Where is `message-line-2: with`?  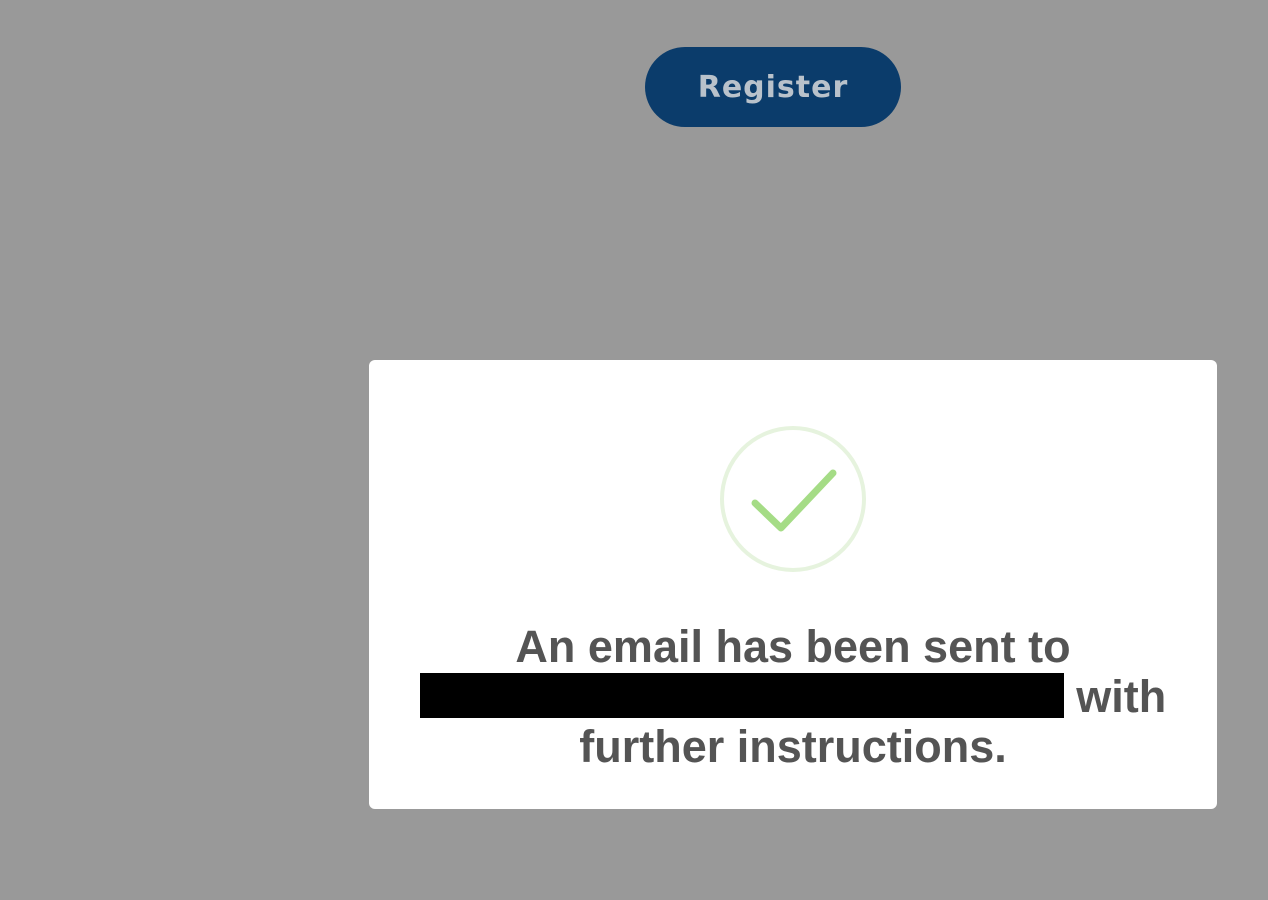
message-line-2: with is located at coordinates (793, 697).